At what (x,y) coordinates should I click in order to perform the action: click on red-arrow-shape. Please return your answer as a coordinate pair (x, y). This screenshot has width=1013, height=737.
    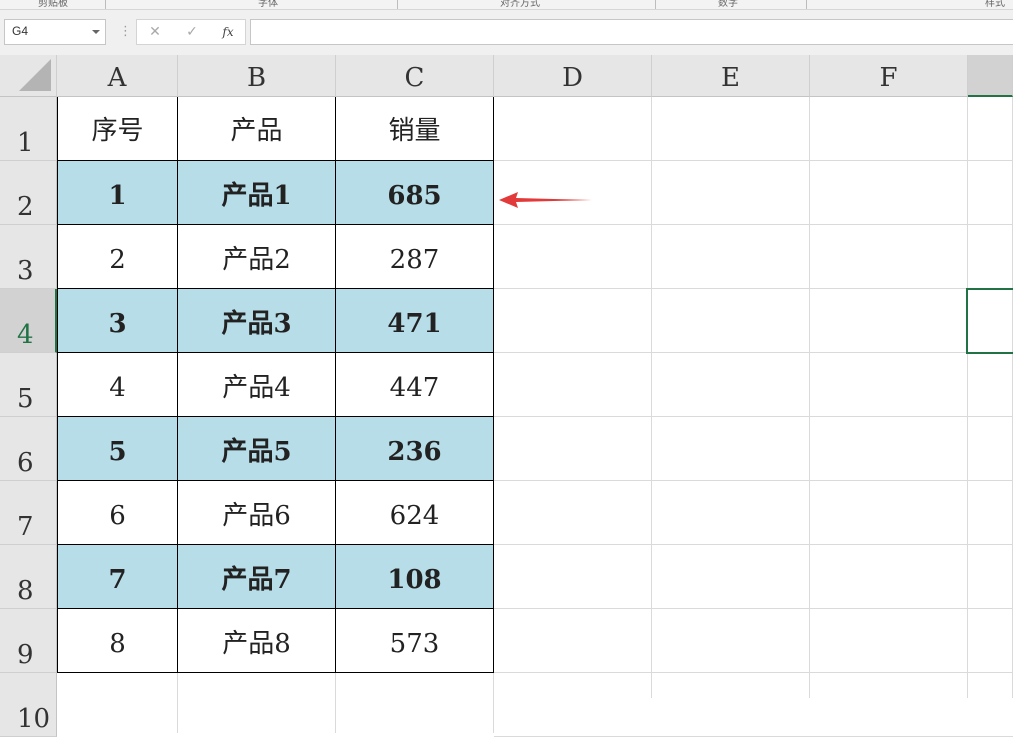
    Looking at the image, I should click on (545, 200).